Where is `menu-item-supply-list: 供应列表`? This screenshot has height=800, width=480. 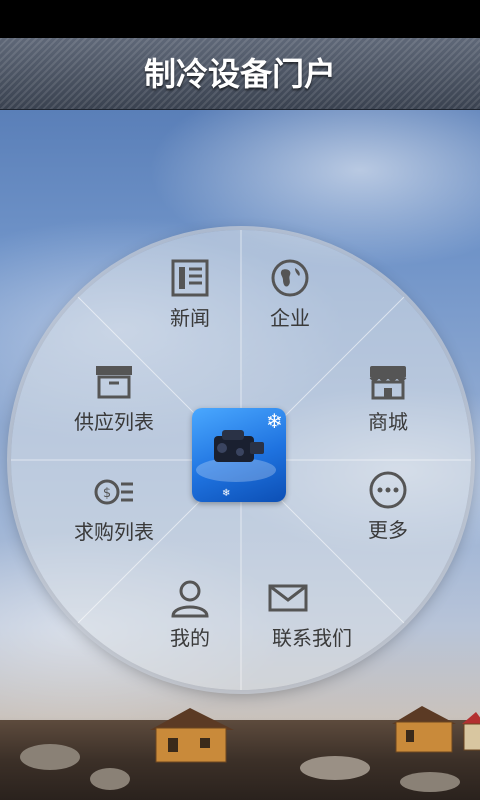 menu-item-supply-list: 供应列表 is located at coordinates (114, 398).